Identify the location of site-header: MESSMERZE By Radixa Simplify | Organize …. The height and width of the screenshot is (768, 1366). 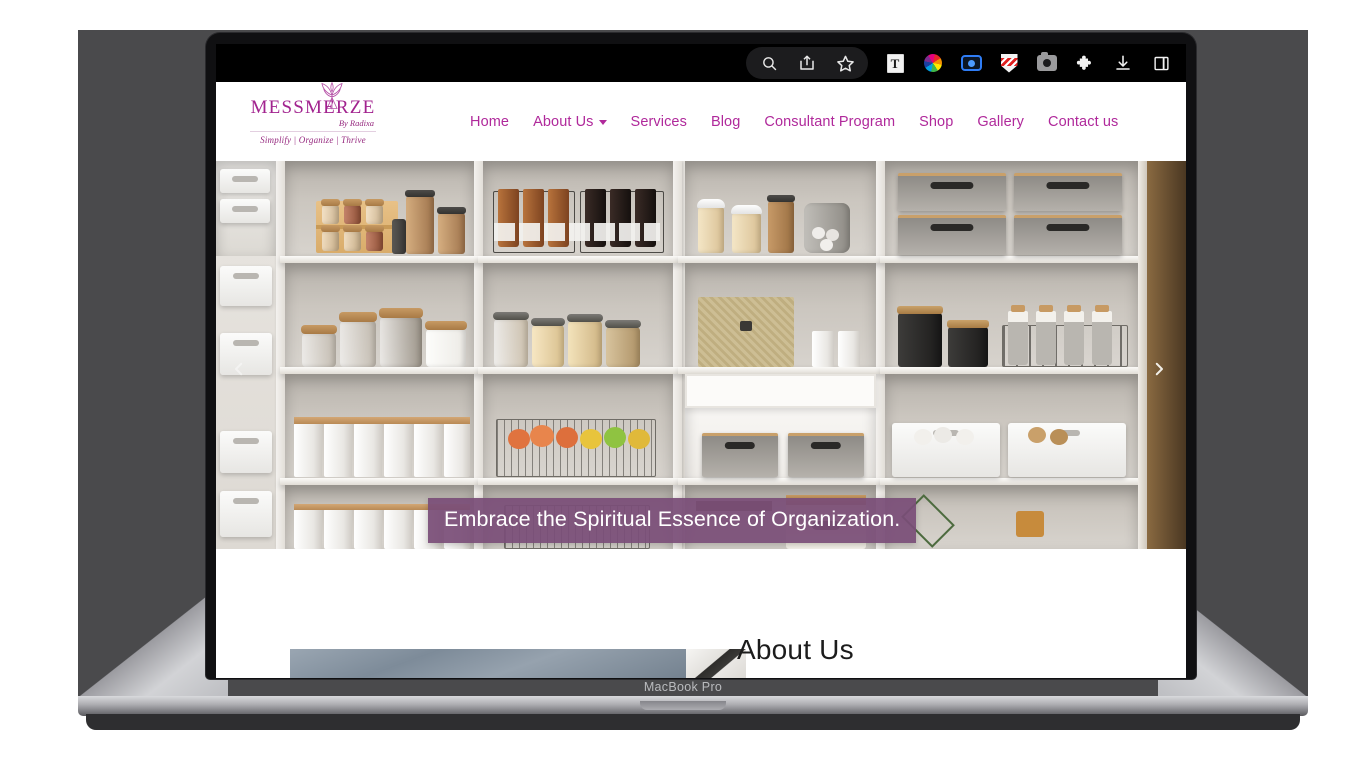
(701, 121).